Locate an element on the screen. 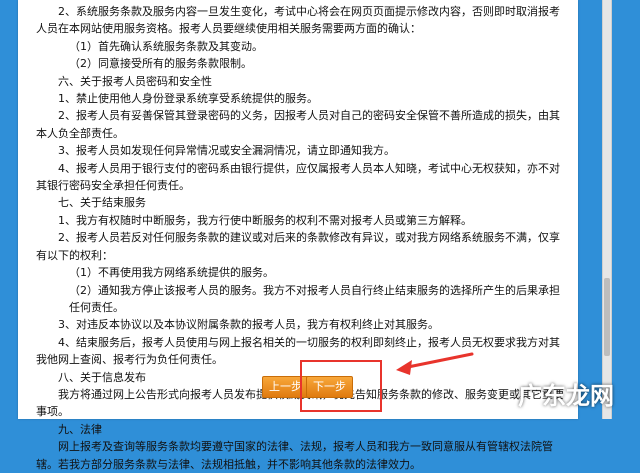  highlight-box is located at coordinates (341, 386).